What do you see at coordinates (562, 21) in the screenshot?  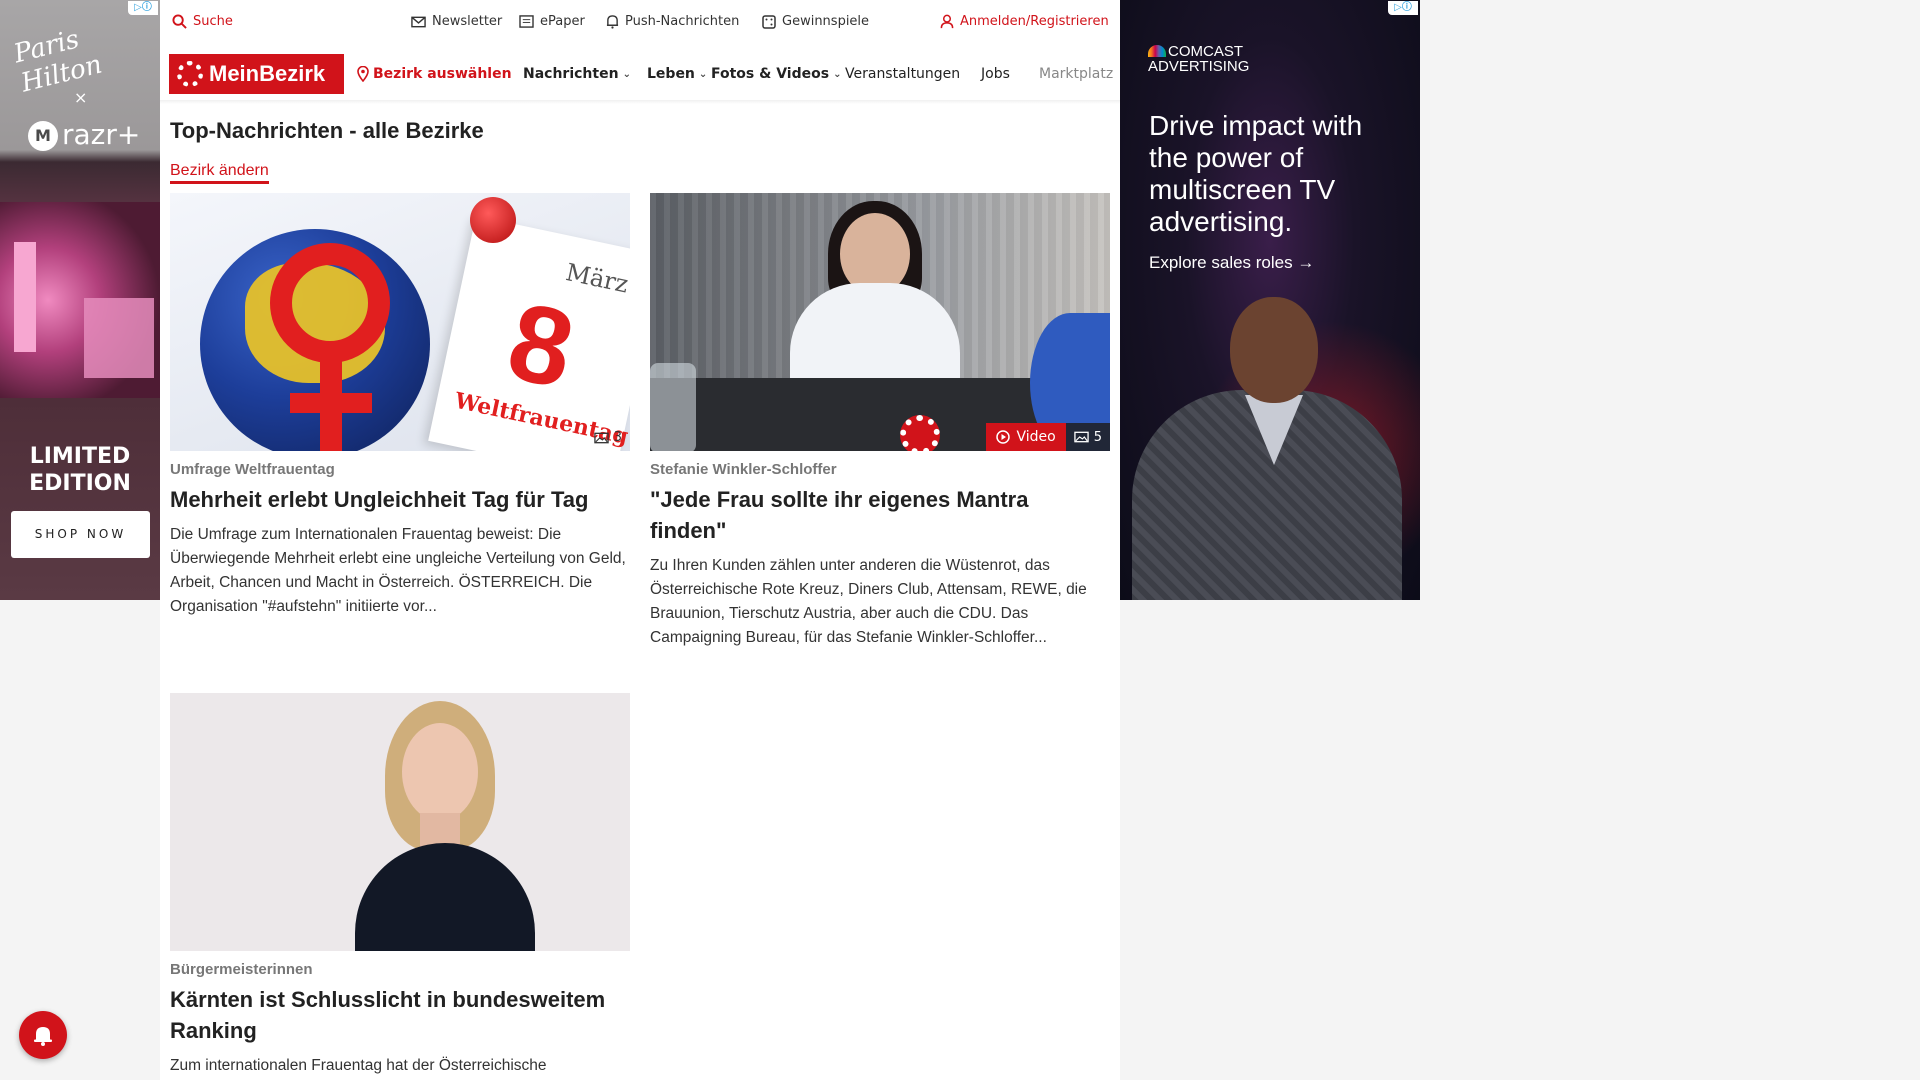 I see `epaper-label: ePaper` at bounding box center [562, 21].